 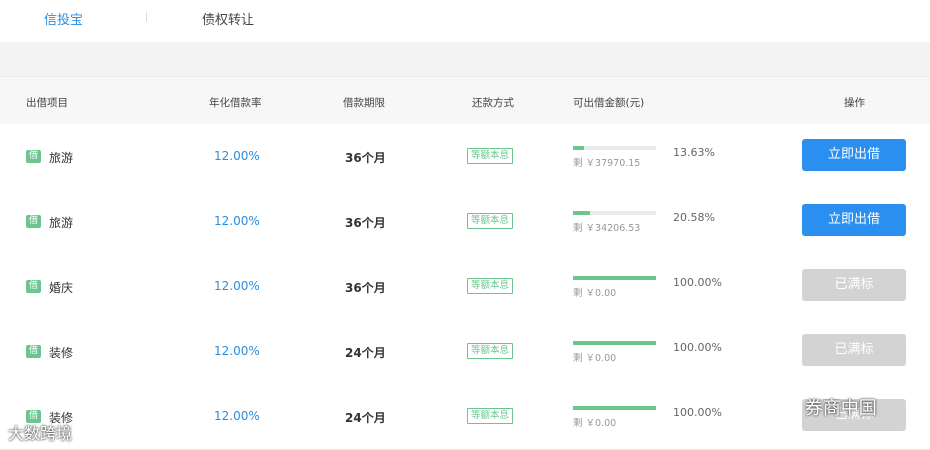 What do you see at coordinates (47, 103) in the screenshot?
I see `header-project: 出借项目` at bounding box center [47, 103].